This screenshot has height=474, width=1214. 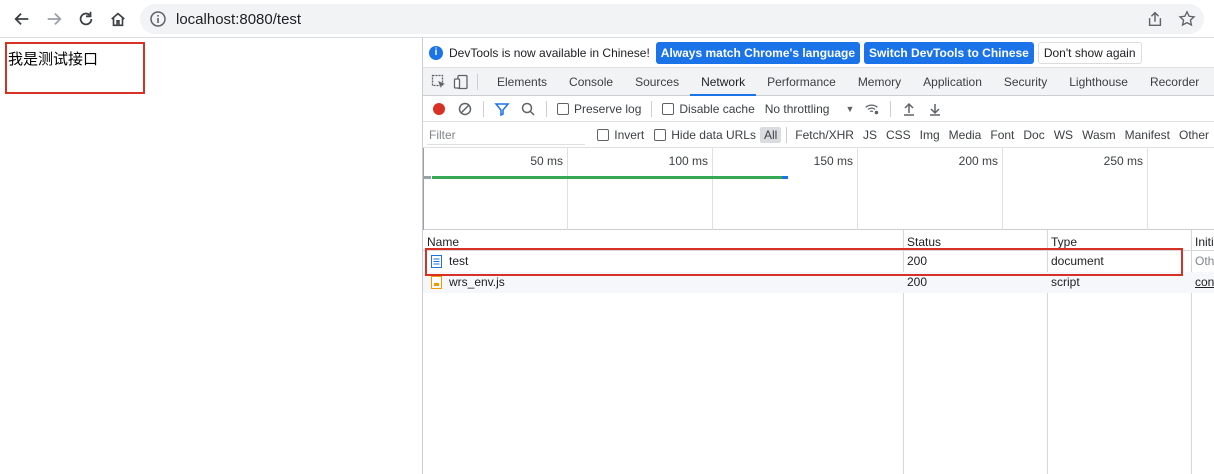 I want to click on arrow-left-icon, so click(x=21, y=18).